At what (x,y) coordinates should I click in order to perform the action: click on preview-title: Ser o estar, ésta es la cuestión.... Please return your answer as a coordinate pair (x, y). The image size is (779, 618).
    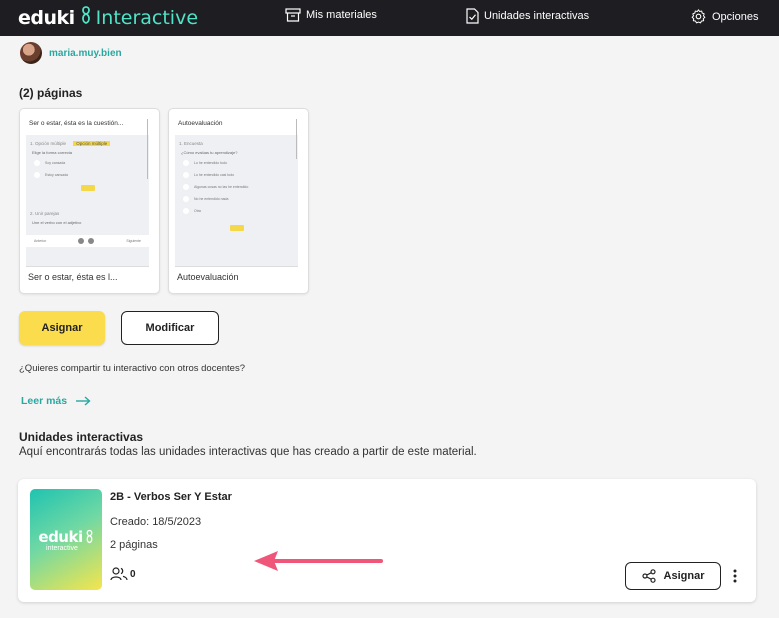
    Looking at the image, I should click on (87, 124).